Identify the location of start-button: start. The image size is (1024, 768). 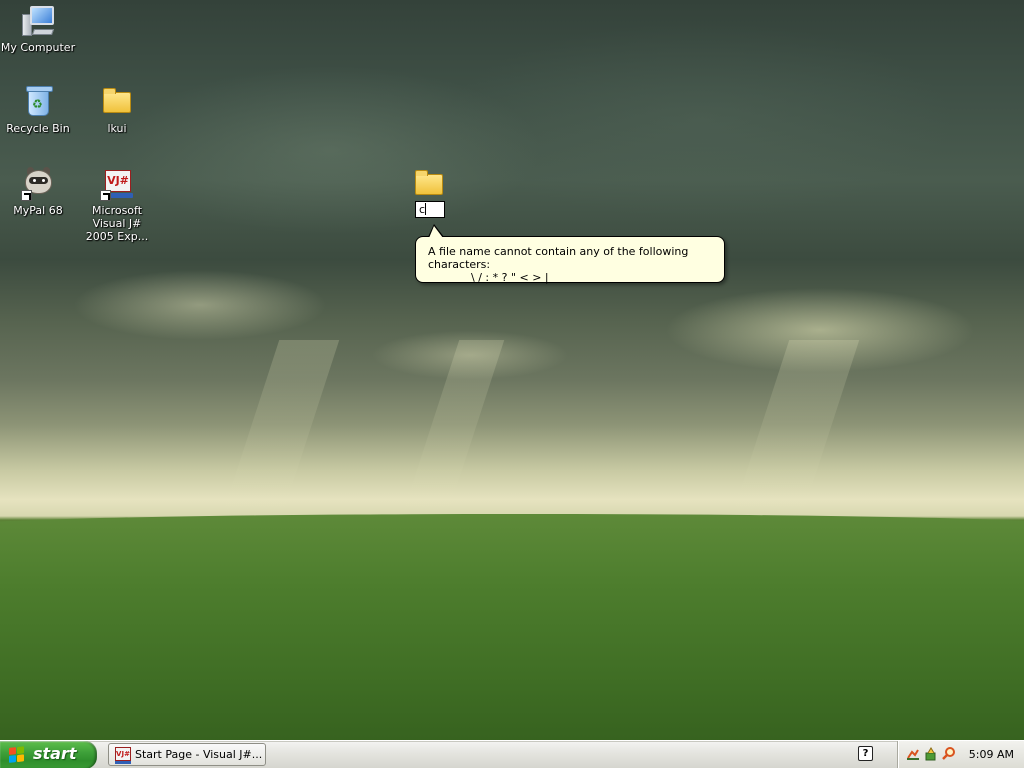
(48, 754).